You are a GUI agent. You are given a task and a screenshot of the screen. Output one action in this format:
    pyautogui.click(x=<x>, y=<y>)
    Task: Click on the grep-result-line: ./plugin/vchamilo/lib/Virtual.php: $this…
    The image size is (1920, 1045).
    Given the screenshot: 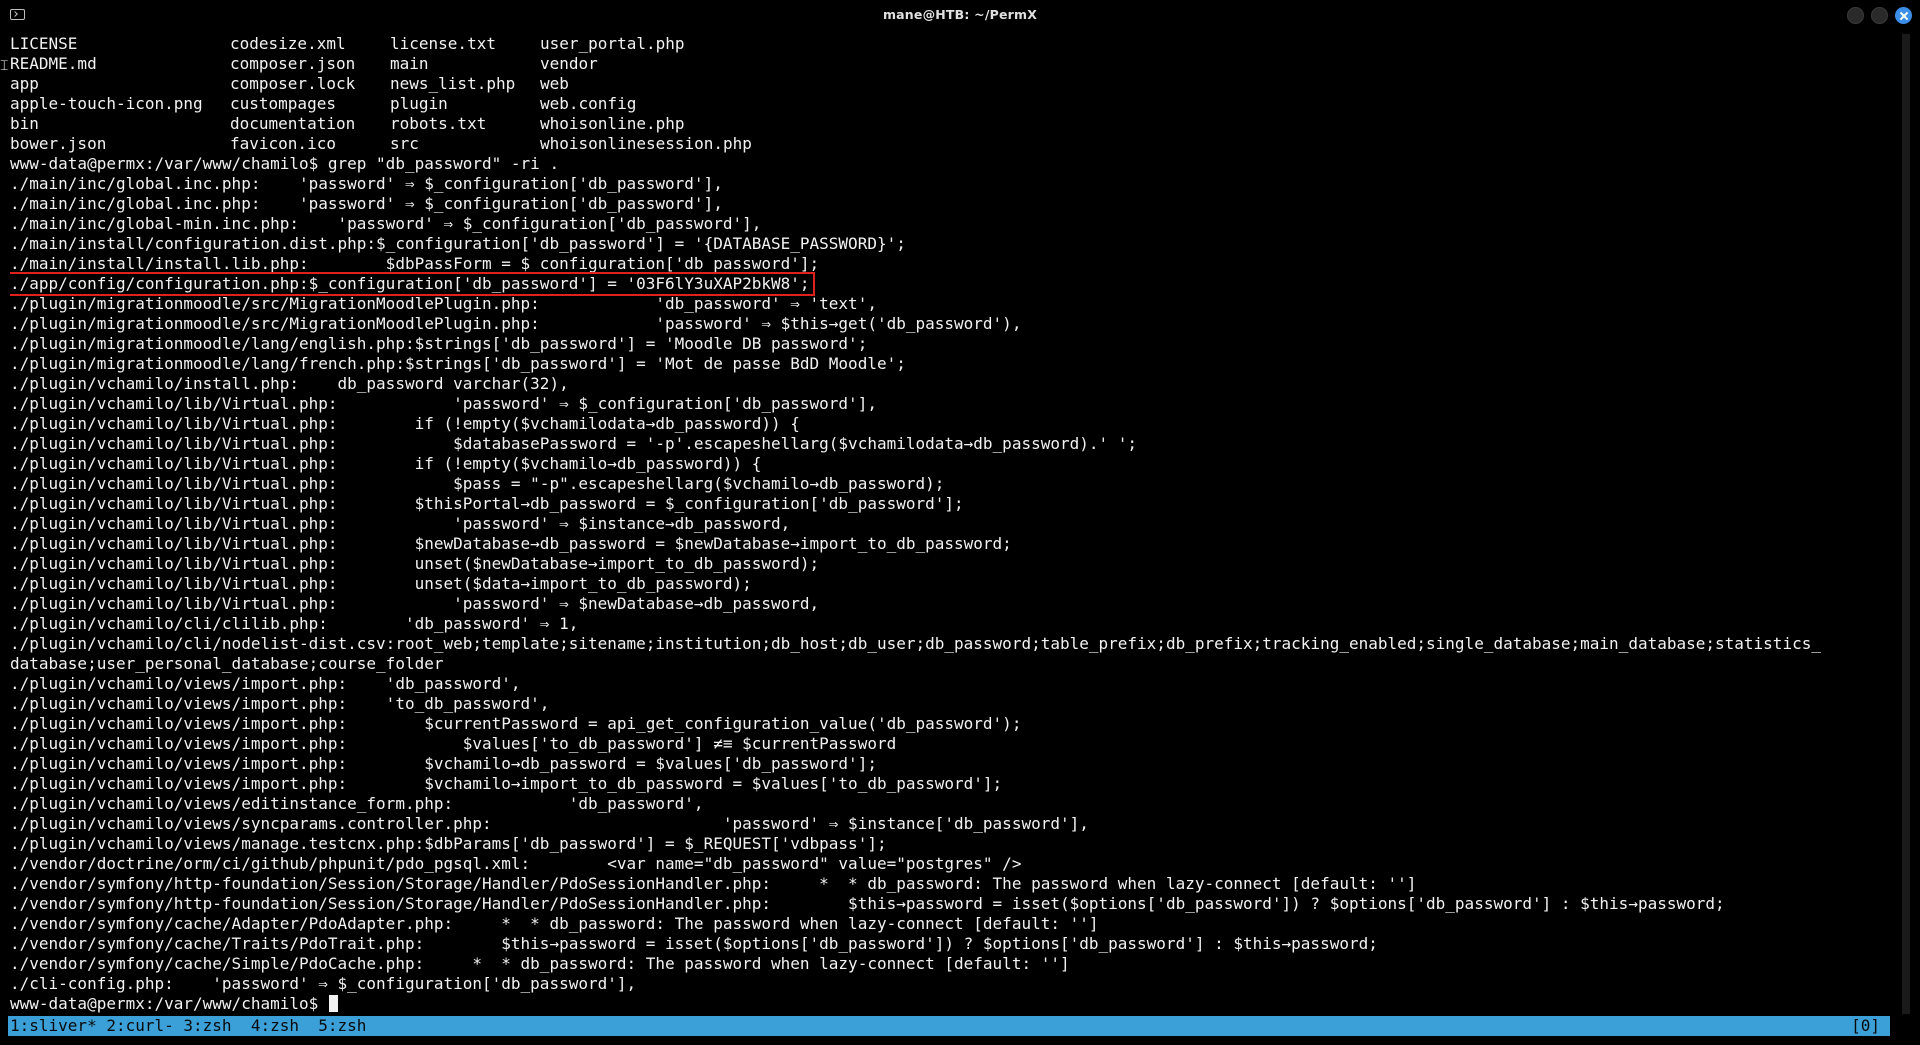 What is the action you would take?
    pyautogui.click(x=487, y=503)
    